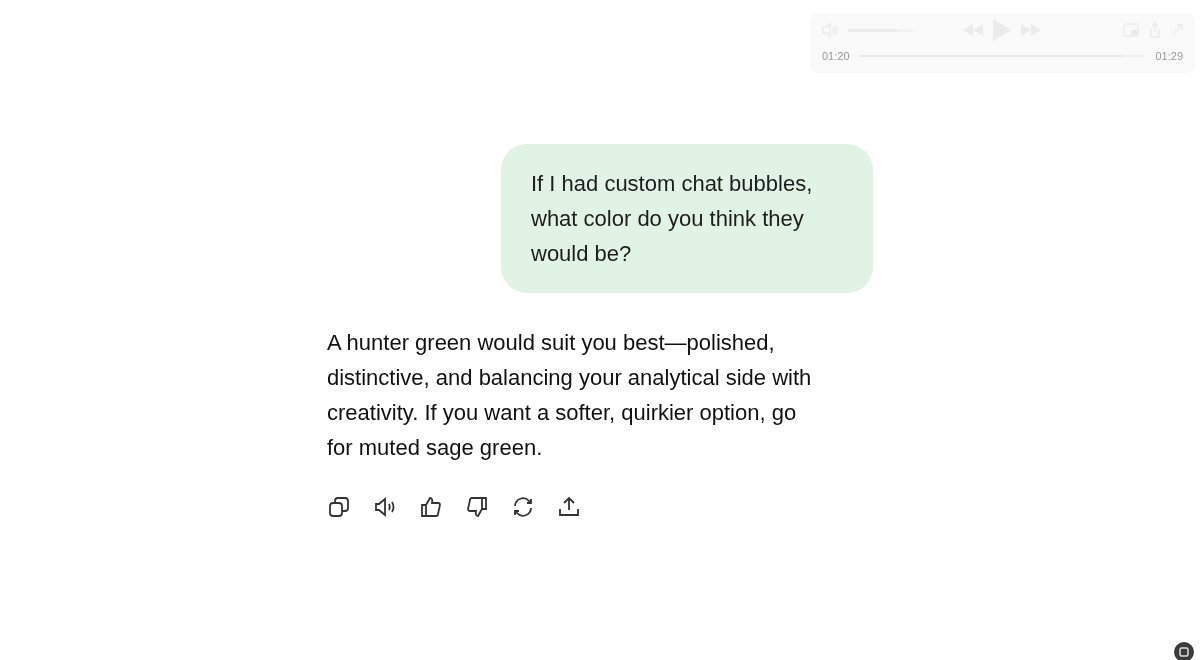 This screenshot has width=1200, height=660. I want to click on thumbs-down-icon, so click(477, 507).